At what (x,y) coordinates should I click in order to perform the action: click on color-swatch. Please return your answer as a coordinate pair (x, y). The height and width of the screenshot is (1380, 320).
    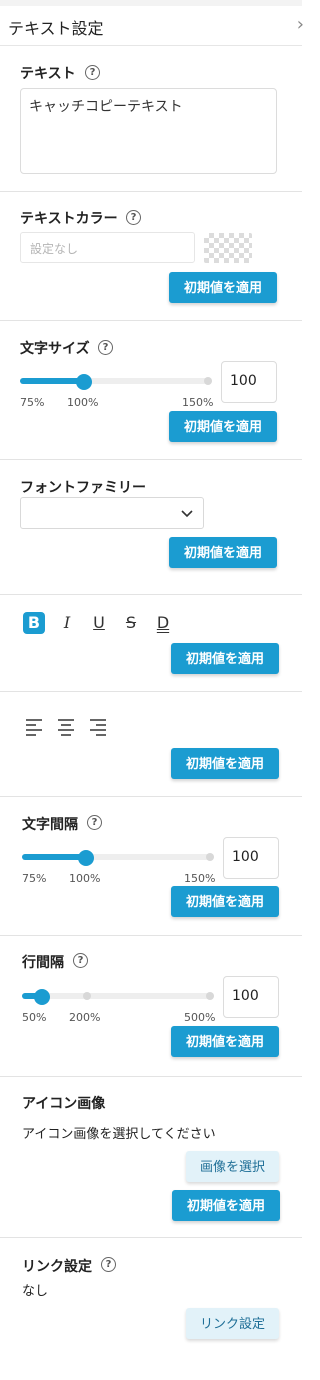
    Looking at the image, I should click on (228, 248).